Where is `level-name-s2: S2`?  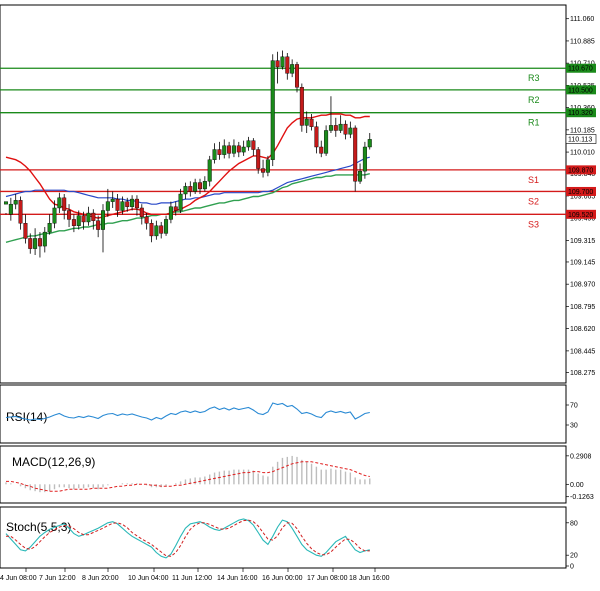 level-name-s2: S2 is located at coordinates (533, 201).